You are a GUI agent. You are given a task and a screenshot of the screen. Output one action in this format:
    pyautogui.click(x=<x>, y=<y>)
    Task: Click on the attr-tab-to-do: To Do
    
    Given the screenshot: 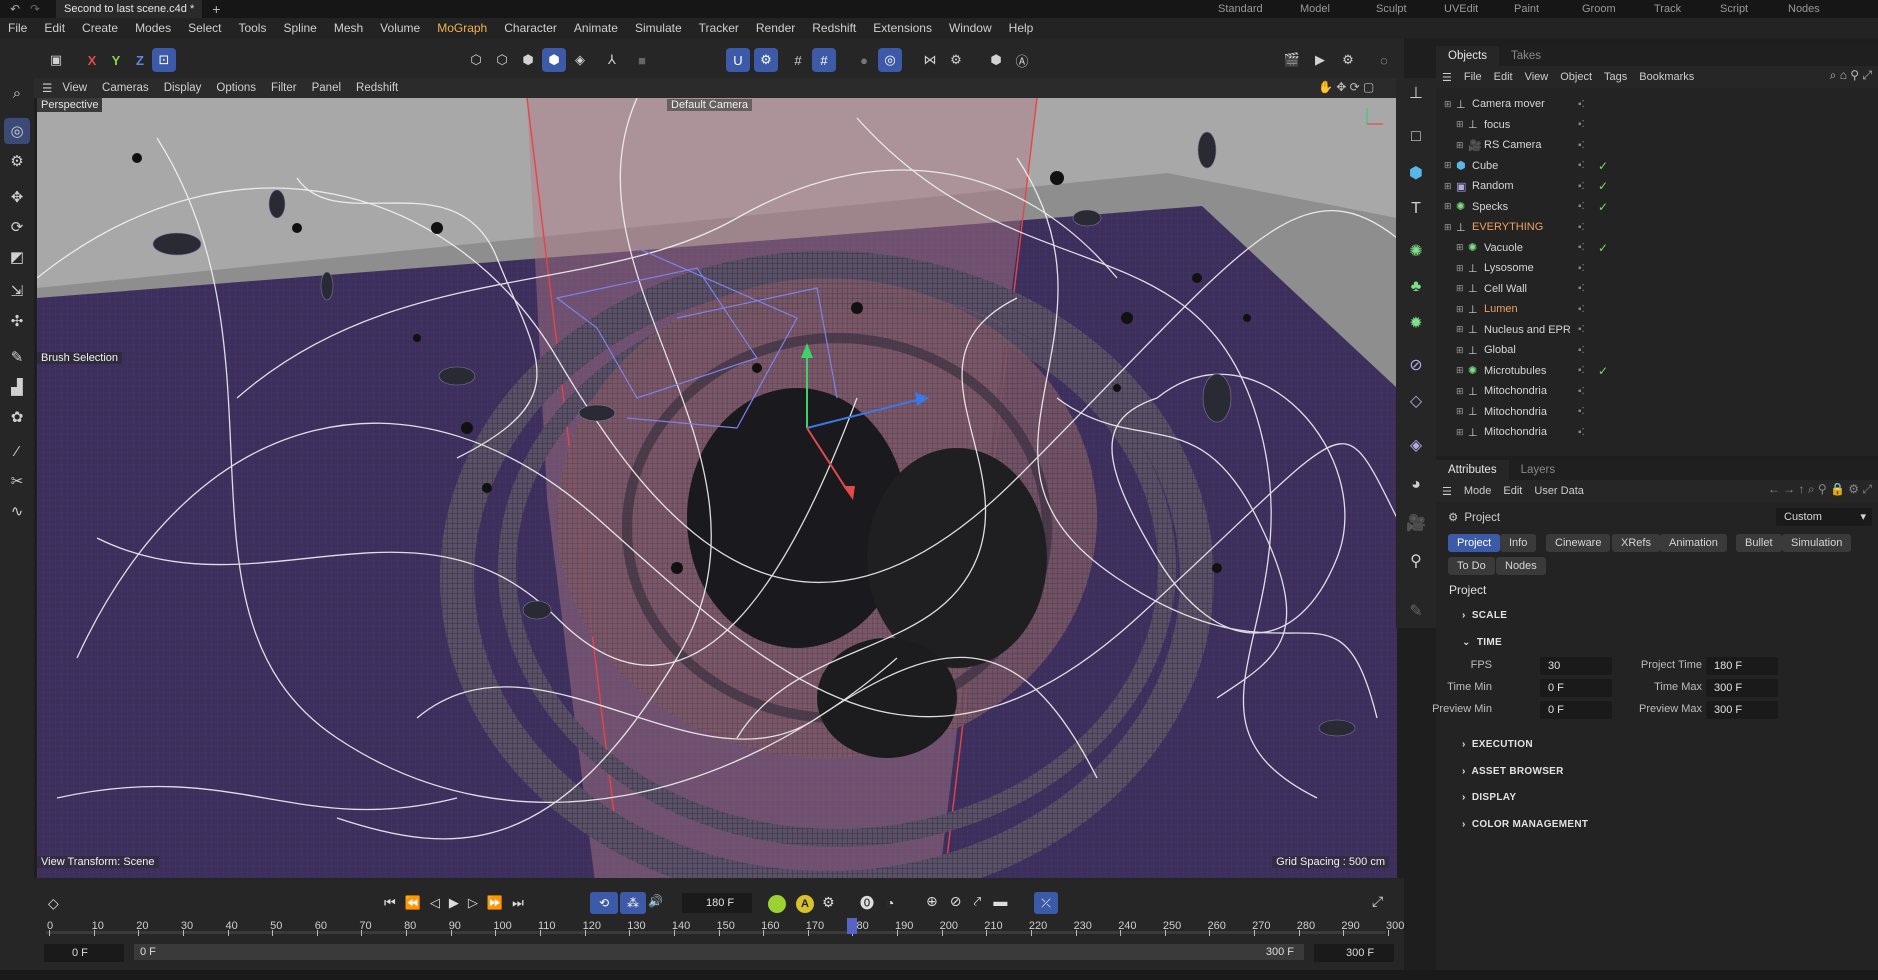 What is the action you would take?
    pyautogui.click(x=1471, y=566)
    